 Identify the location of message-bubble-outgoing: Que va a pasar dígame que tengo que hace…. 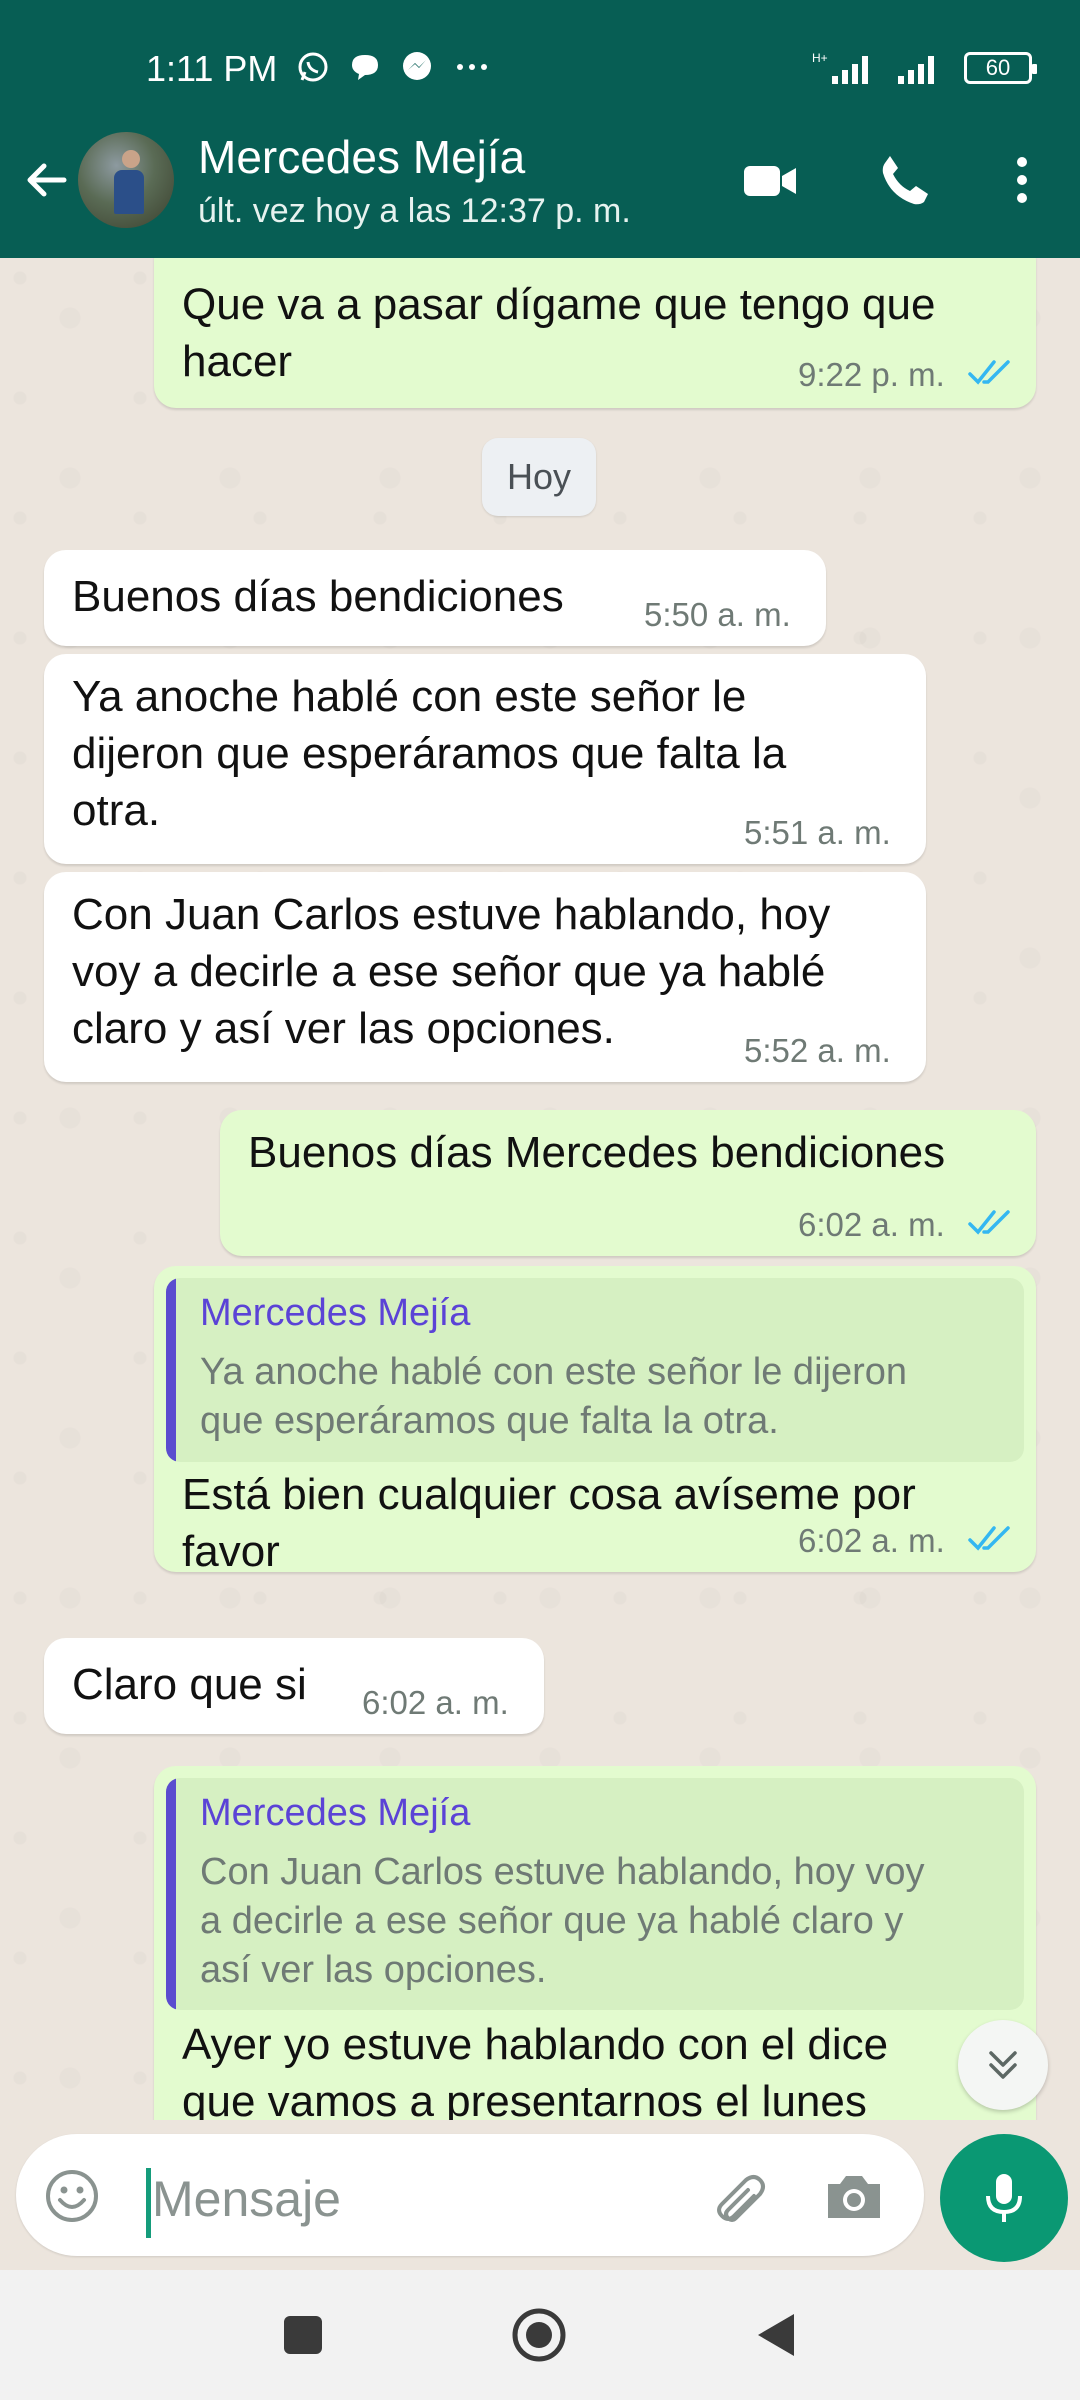
(595, 333).